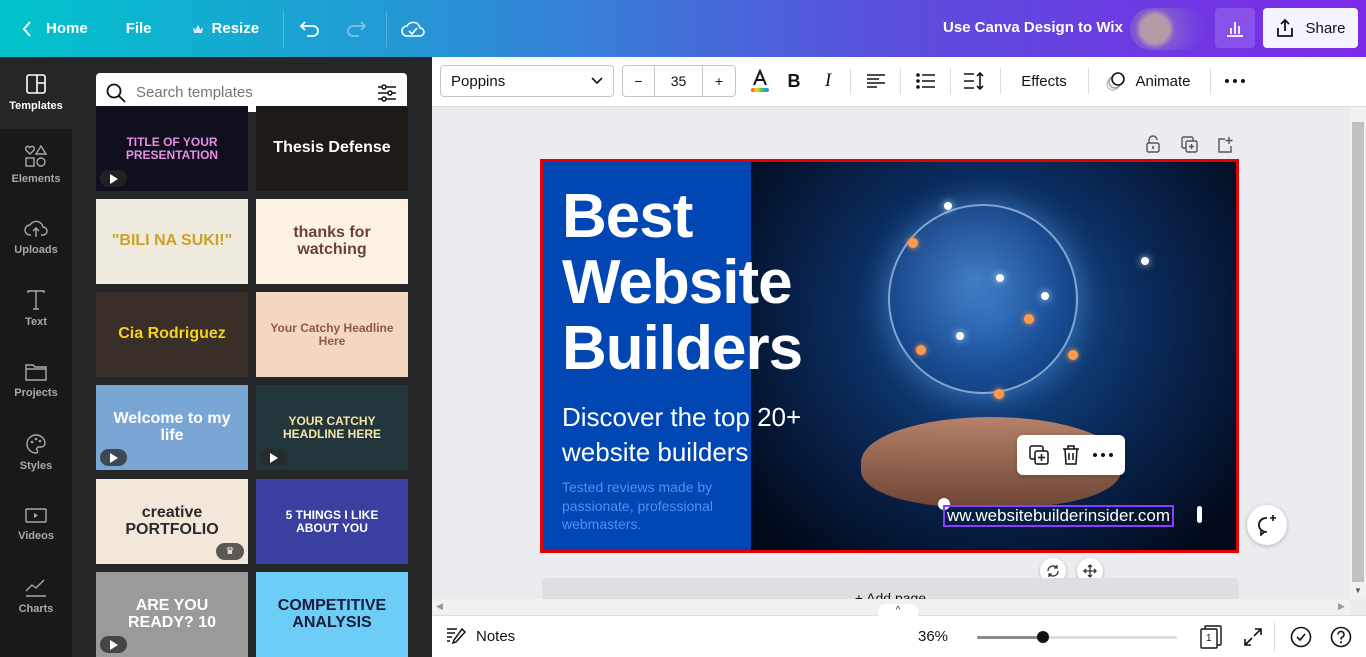 This screenshot has height=657, width=1366. Describe the element at coordinates (1167, 29) in the screenshot. I see `avatar` at that location.